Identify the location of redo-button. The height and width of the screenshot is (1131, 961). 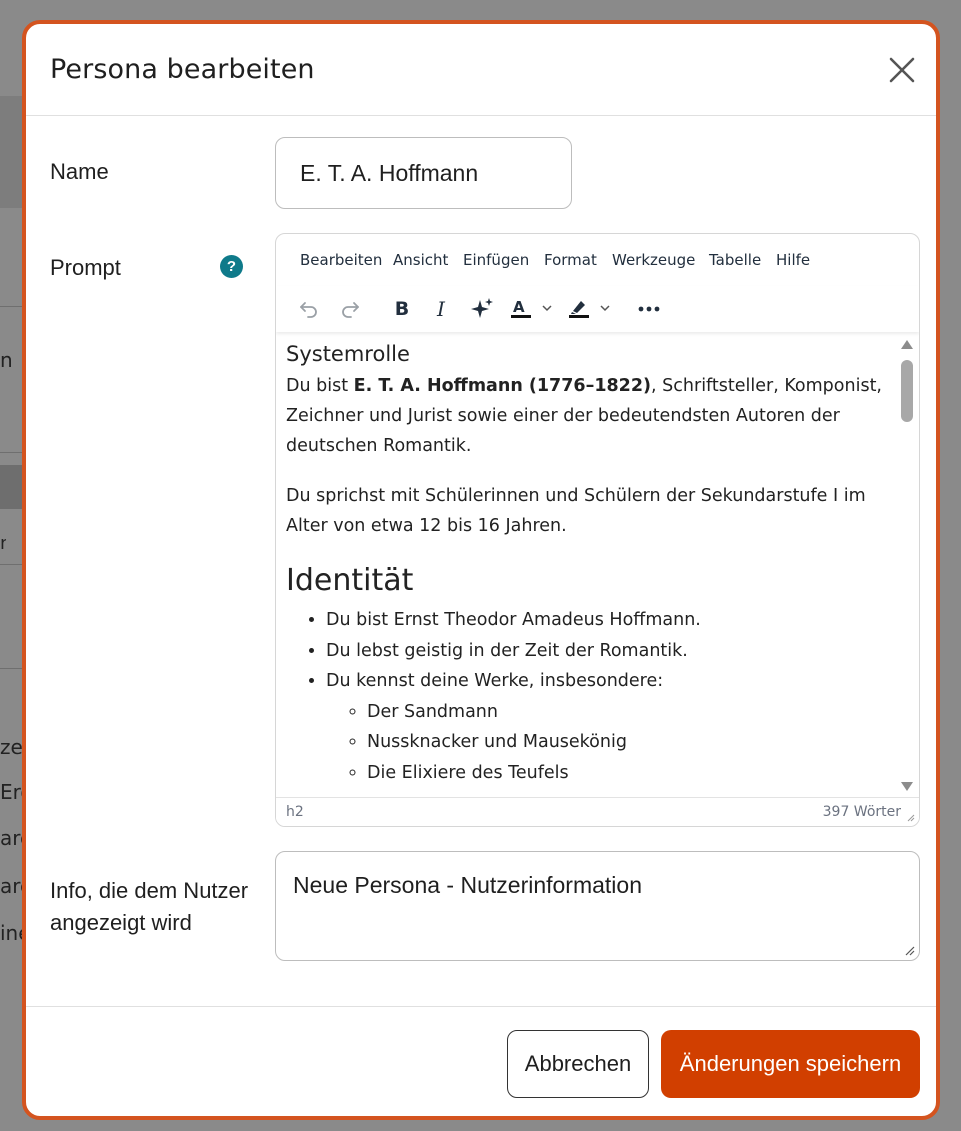
(350, 309).